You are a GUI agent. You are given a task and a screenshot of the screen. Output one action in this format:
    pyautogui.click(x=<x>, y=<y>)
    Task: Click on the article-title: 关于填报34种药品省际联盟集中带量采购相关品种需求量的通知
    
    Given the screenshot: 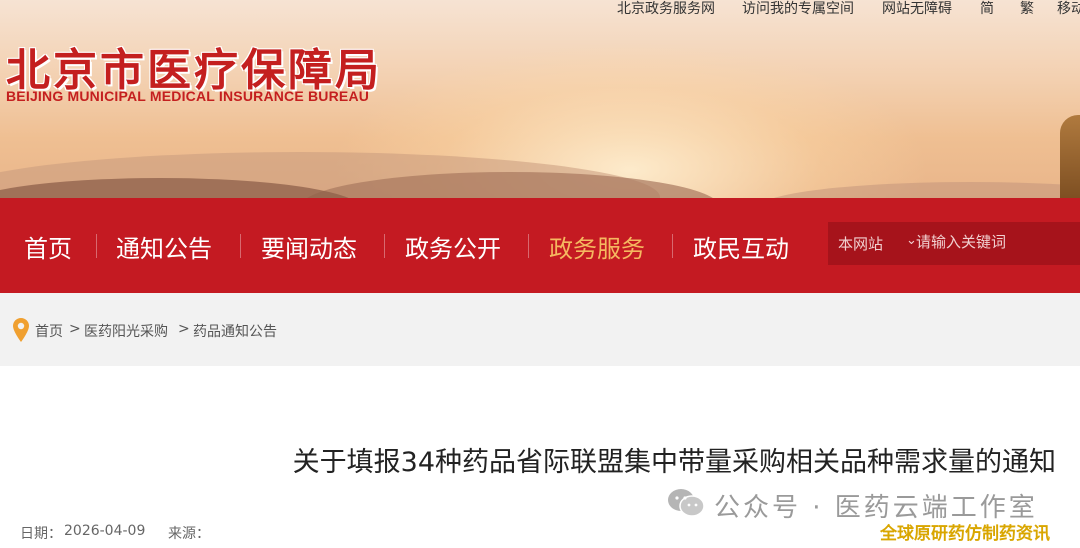 What is the action you would take?
    pyautogui.click(x=674, y=462)
    